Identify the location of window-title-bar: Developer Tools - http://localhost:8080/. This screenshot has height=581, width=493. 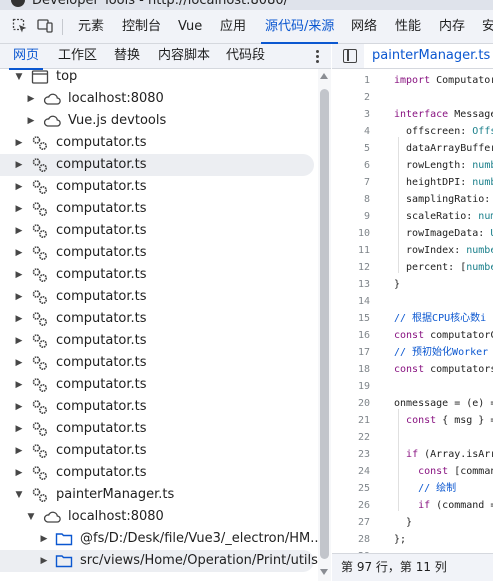
(246, 5).